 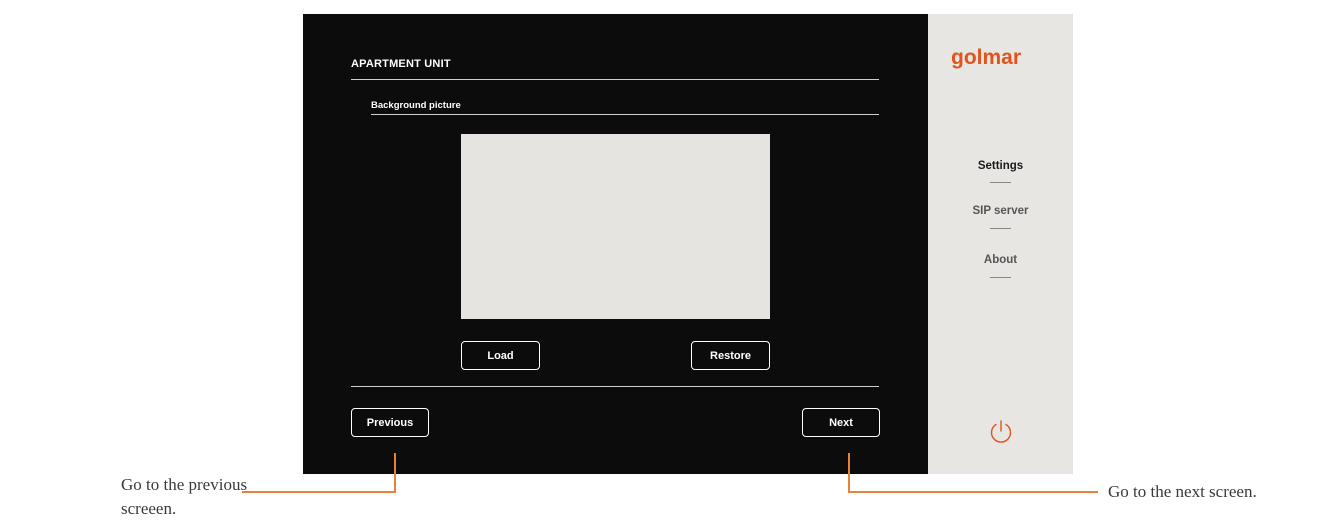 I want to click on background-picture-preview, so click(x=615, y=226).